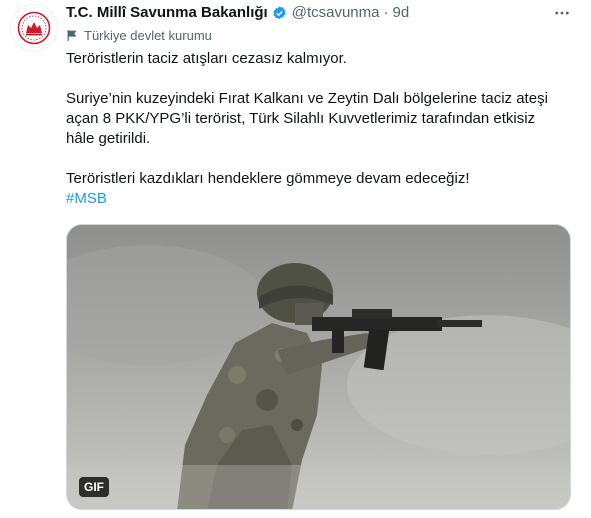  Describe the element at coordinates (400, 13) in the screenshot. I see `tweet-timestamp: 9d` at that location.